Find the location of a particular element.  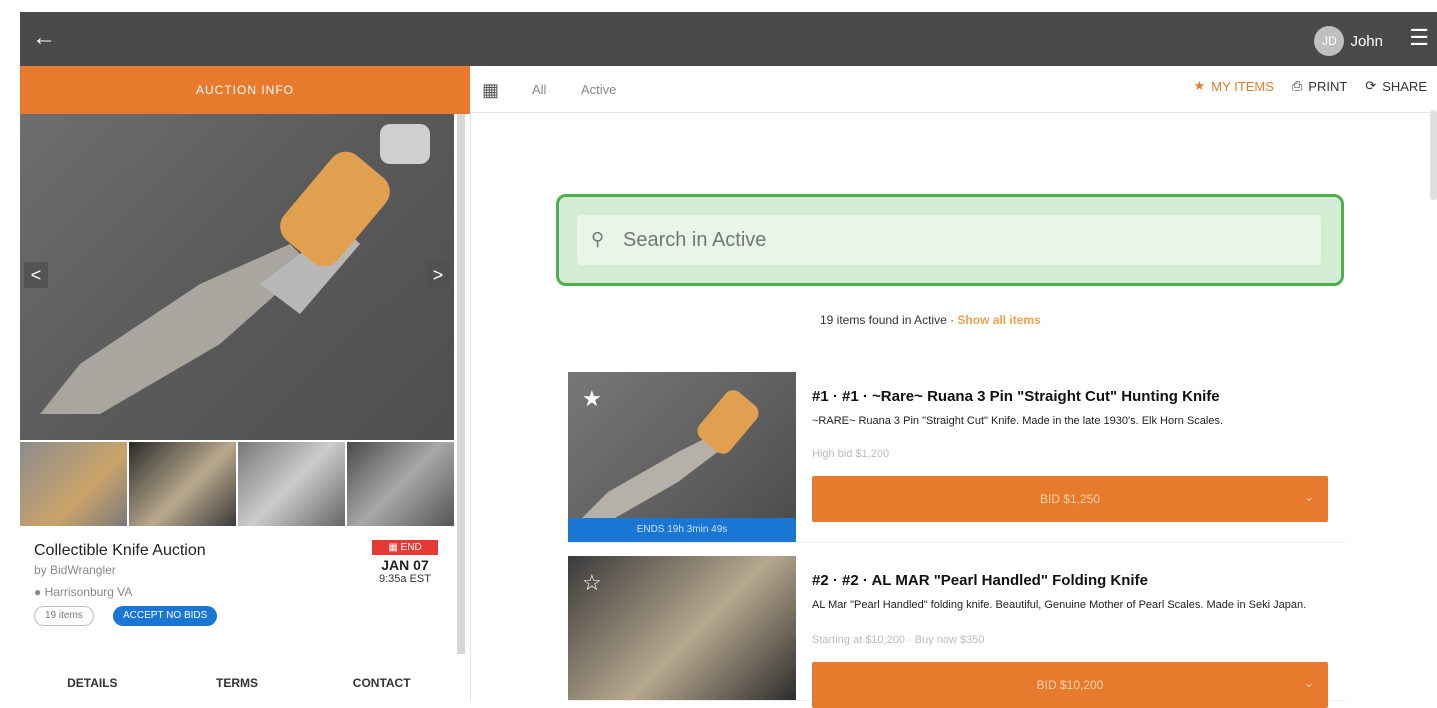

print-button: ⎙ PRINT is located at coordinates (1319, 86).